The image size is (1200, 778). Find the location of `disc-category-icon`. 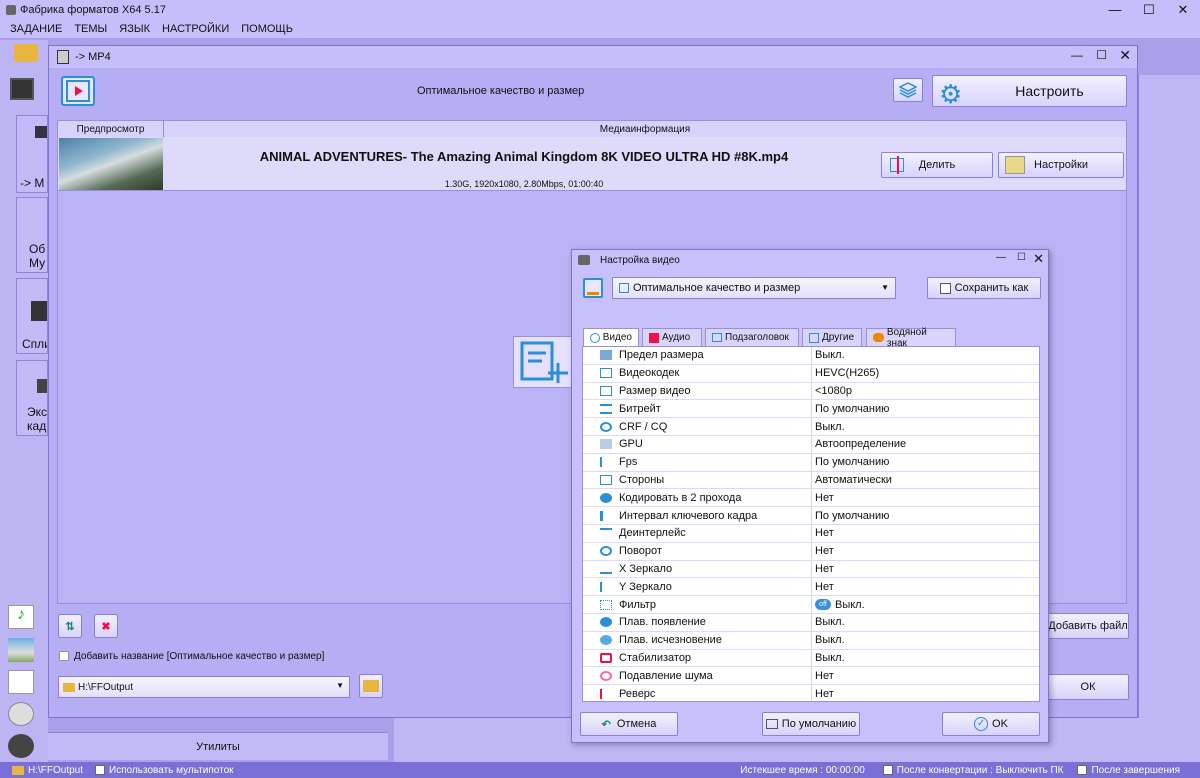

disc-category-icon is located at coordinates (21, 714).